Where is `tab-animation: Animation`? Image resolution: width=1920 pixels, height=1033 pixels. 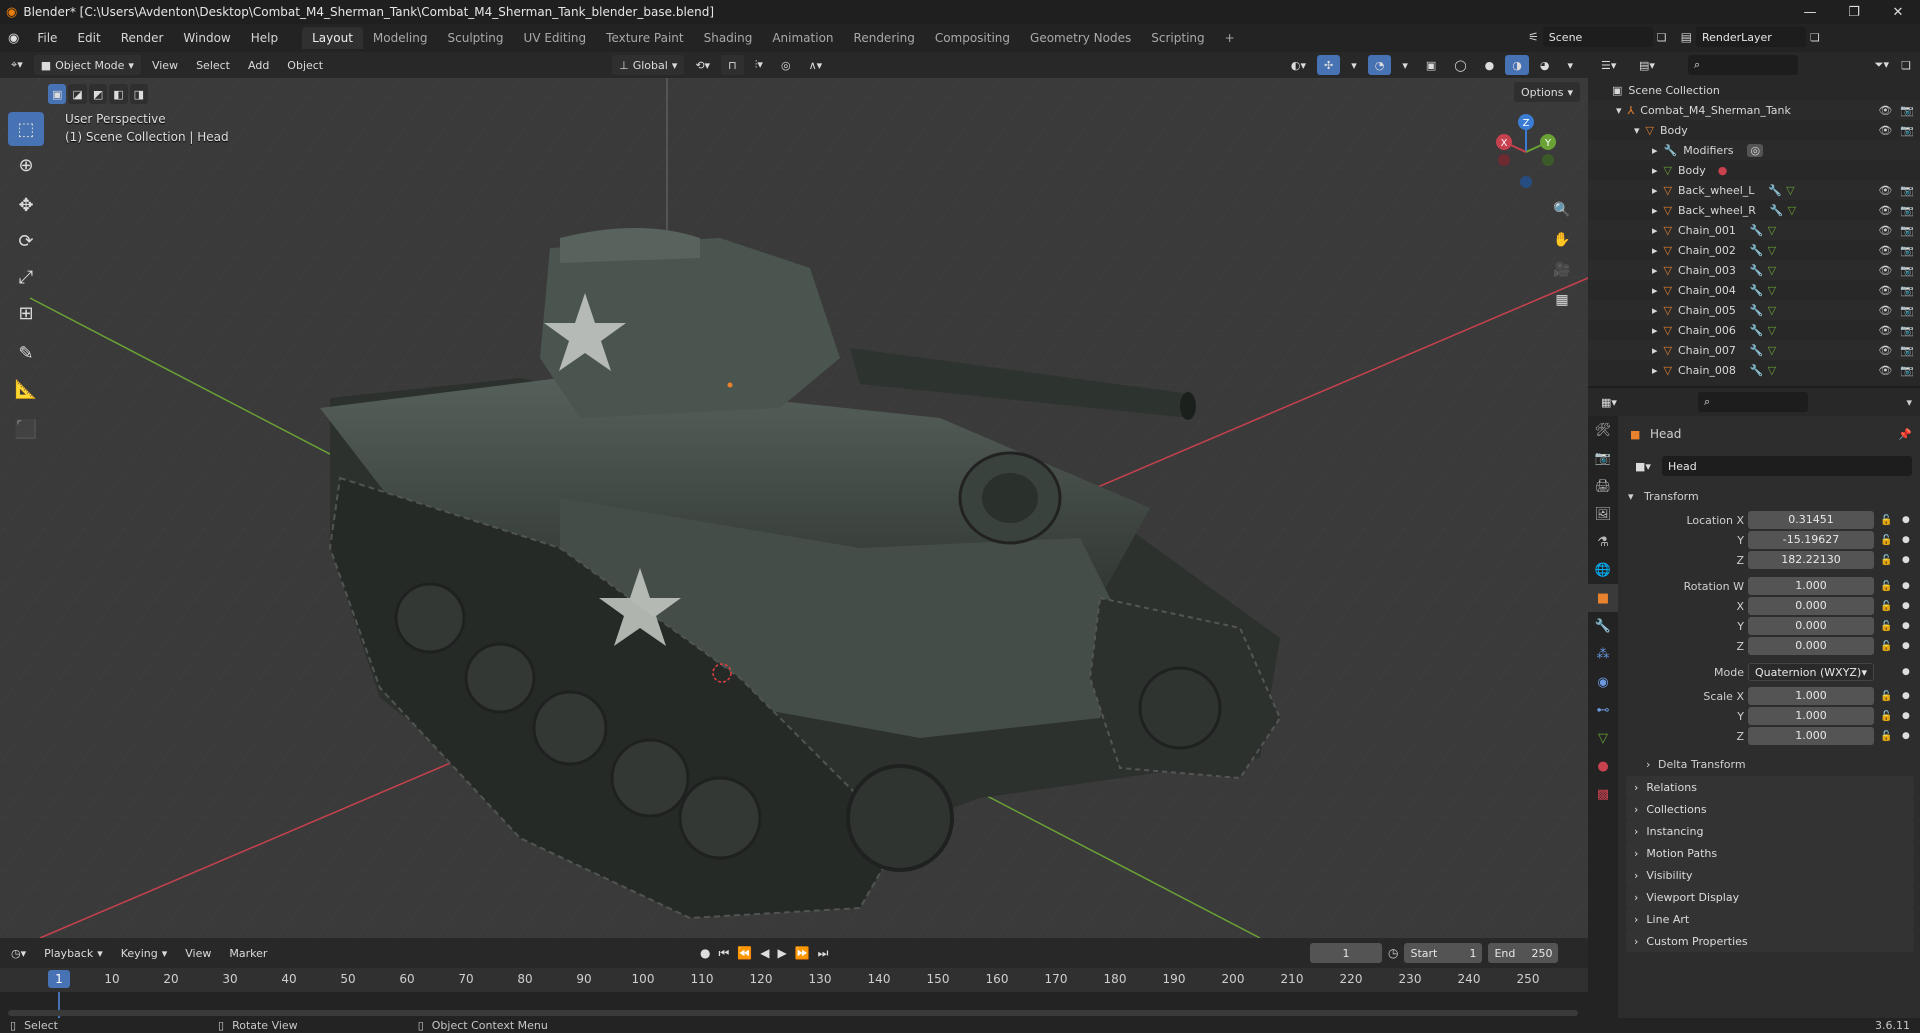
tab-animation: Animation is located at coordinates (802, 38).